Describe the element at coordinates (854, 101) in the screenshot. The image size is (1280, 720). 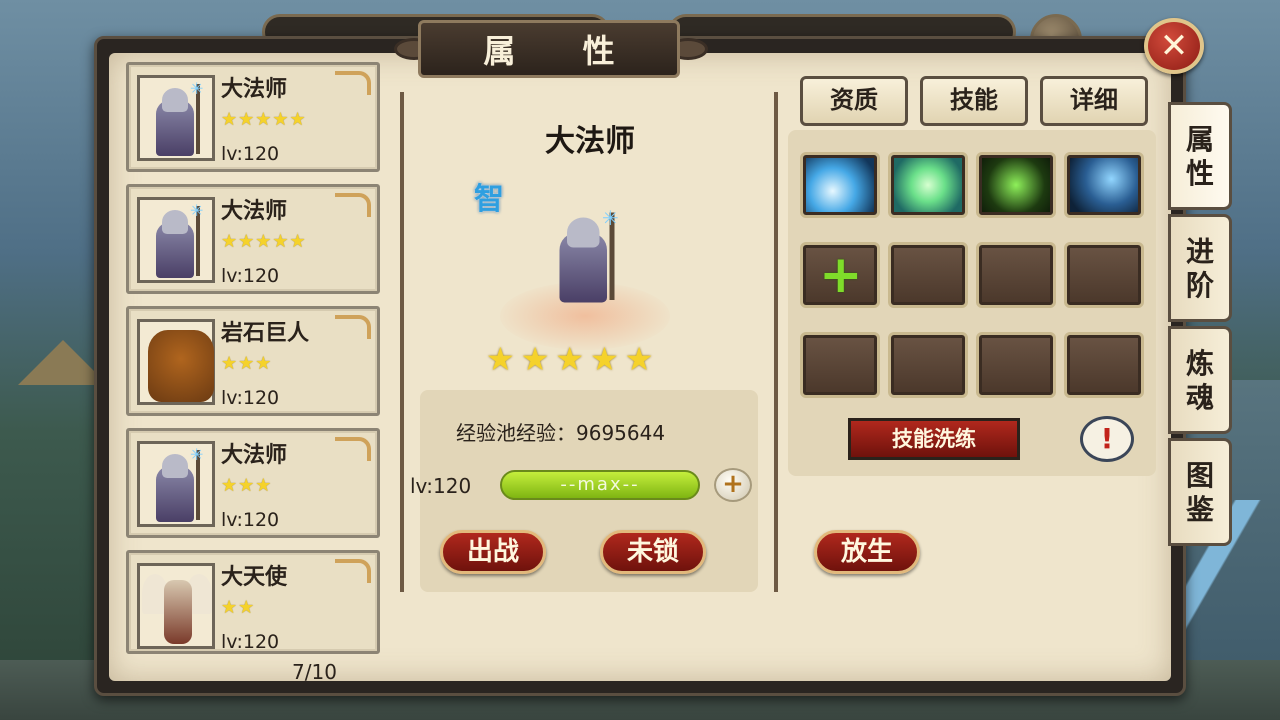
I see `tab-aptitude: 资质` at that location.